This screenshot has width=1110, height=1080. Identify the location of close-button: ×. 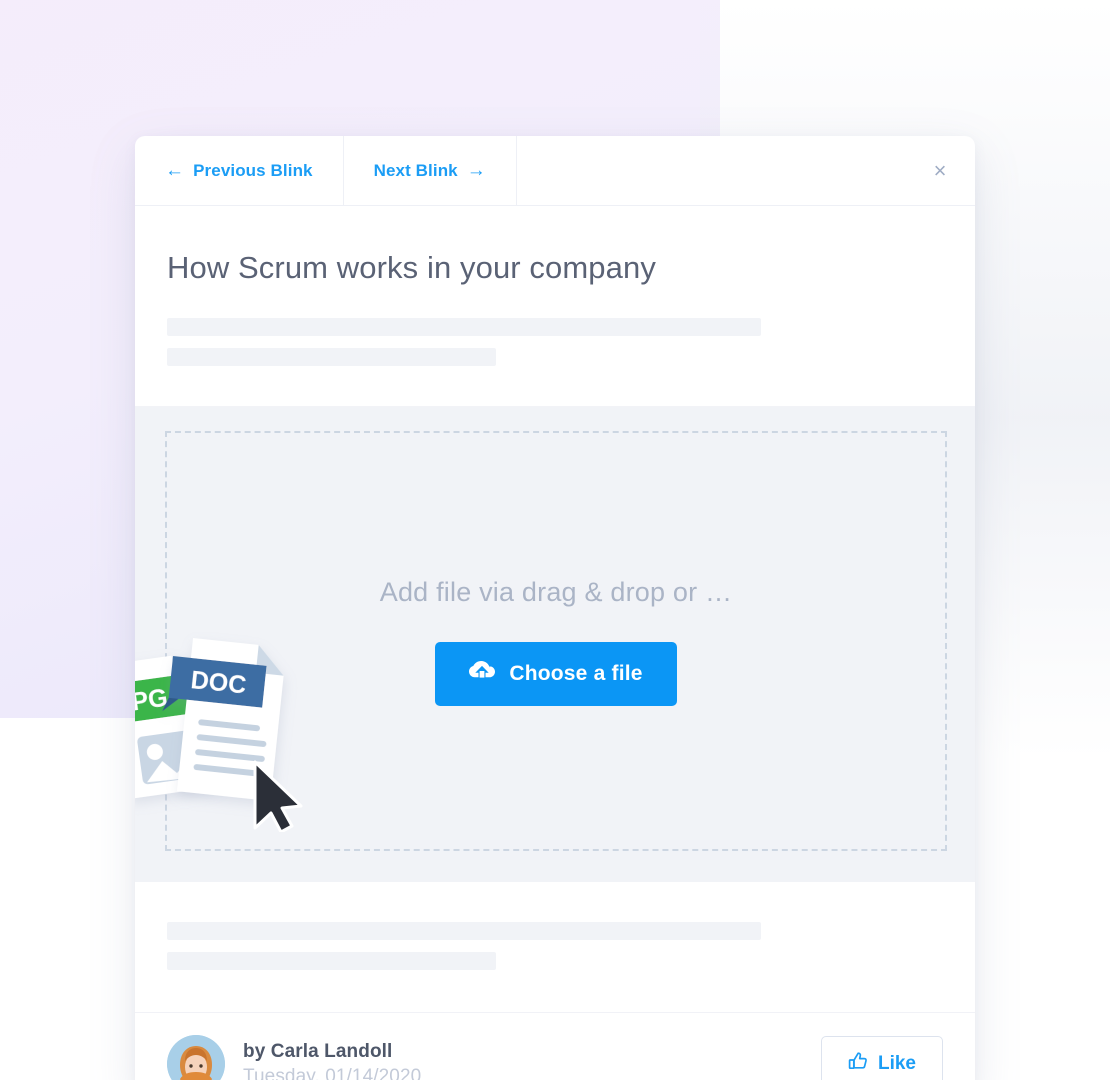
(940, 170).